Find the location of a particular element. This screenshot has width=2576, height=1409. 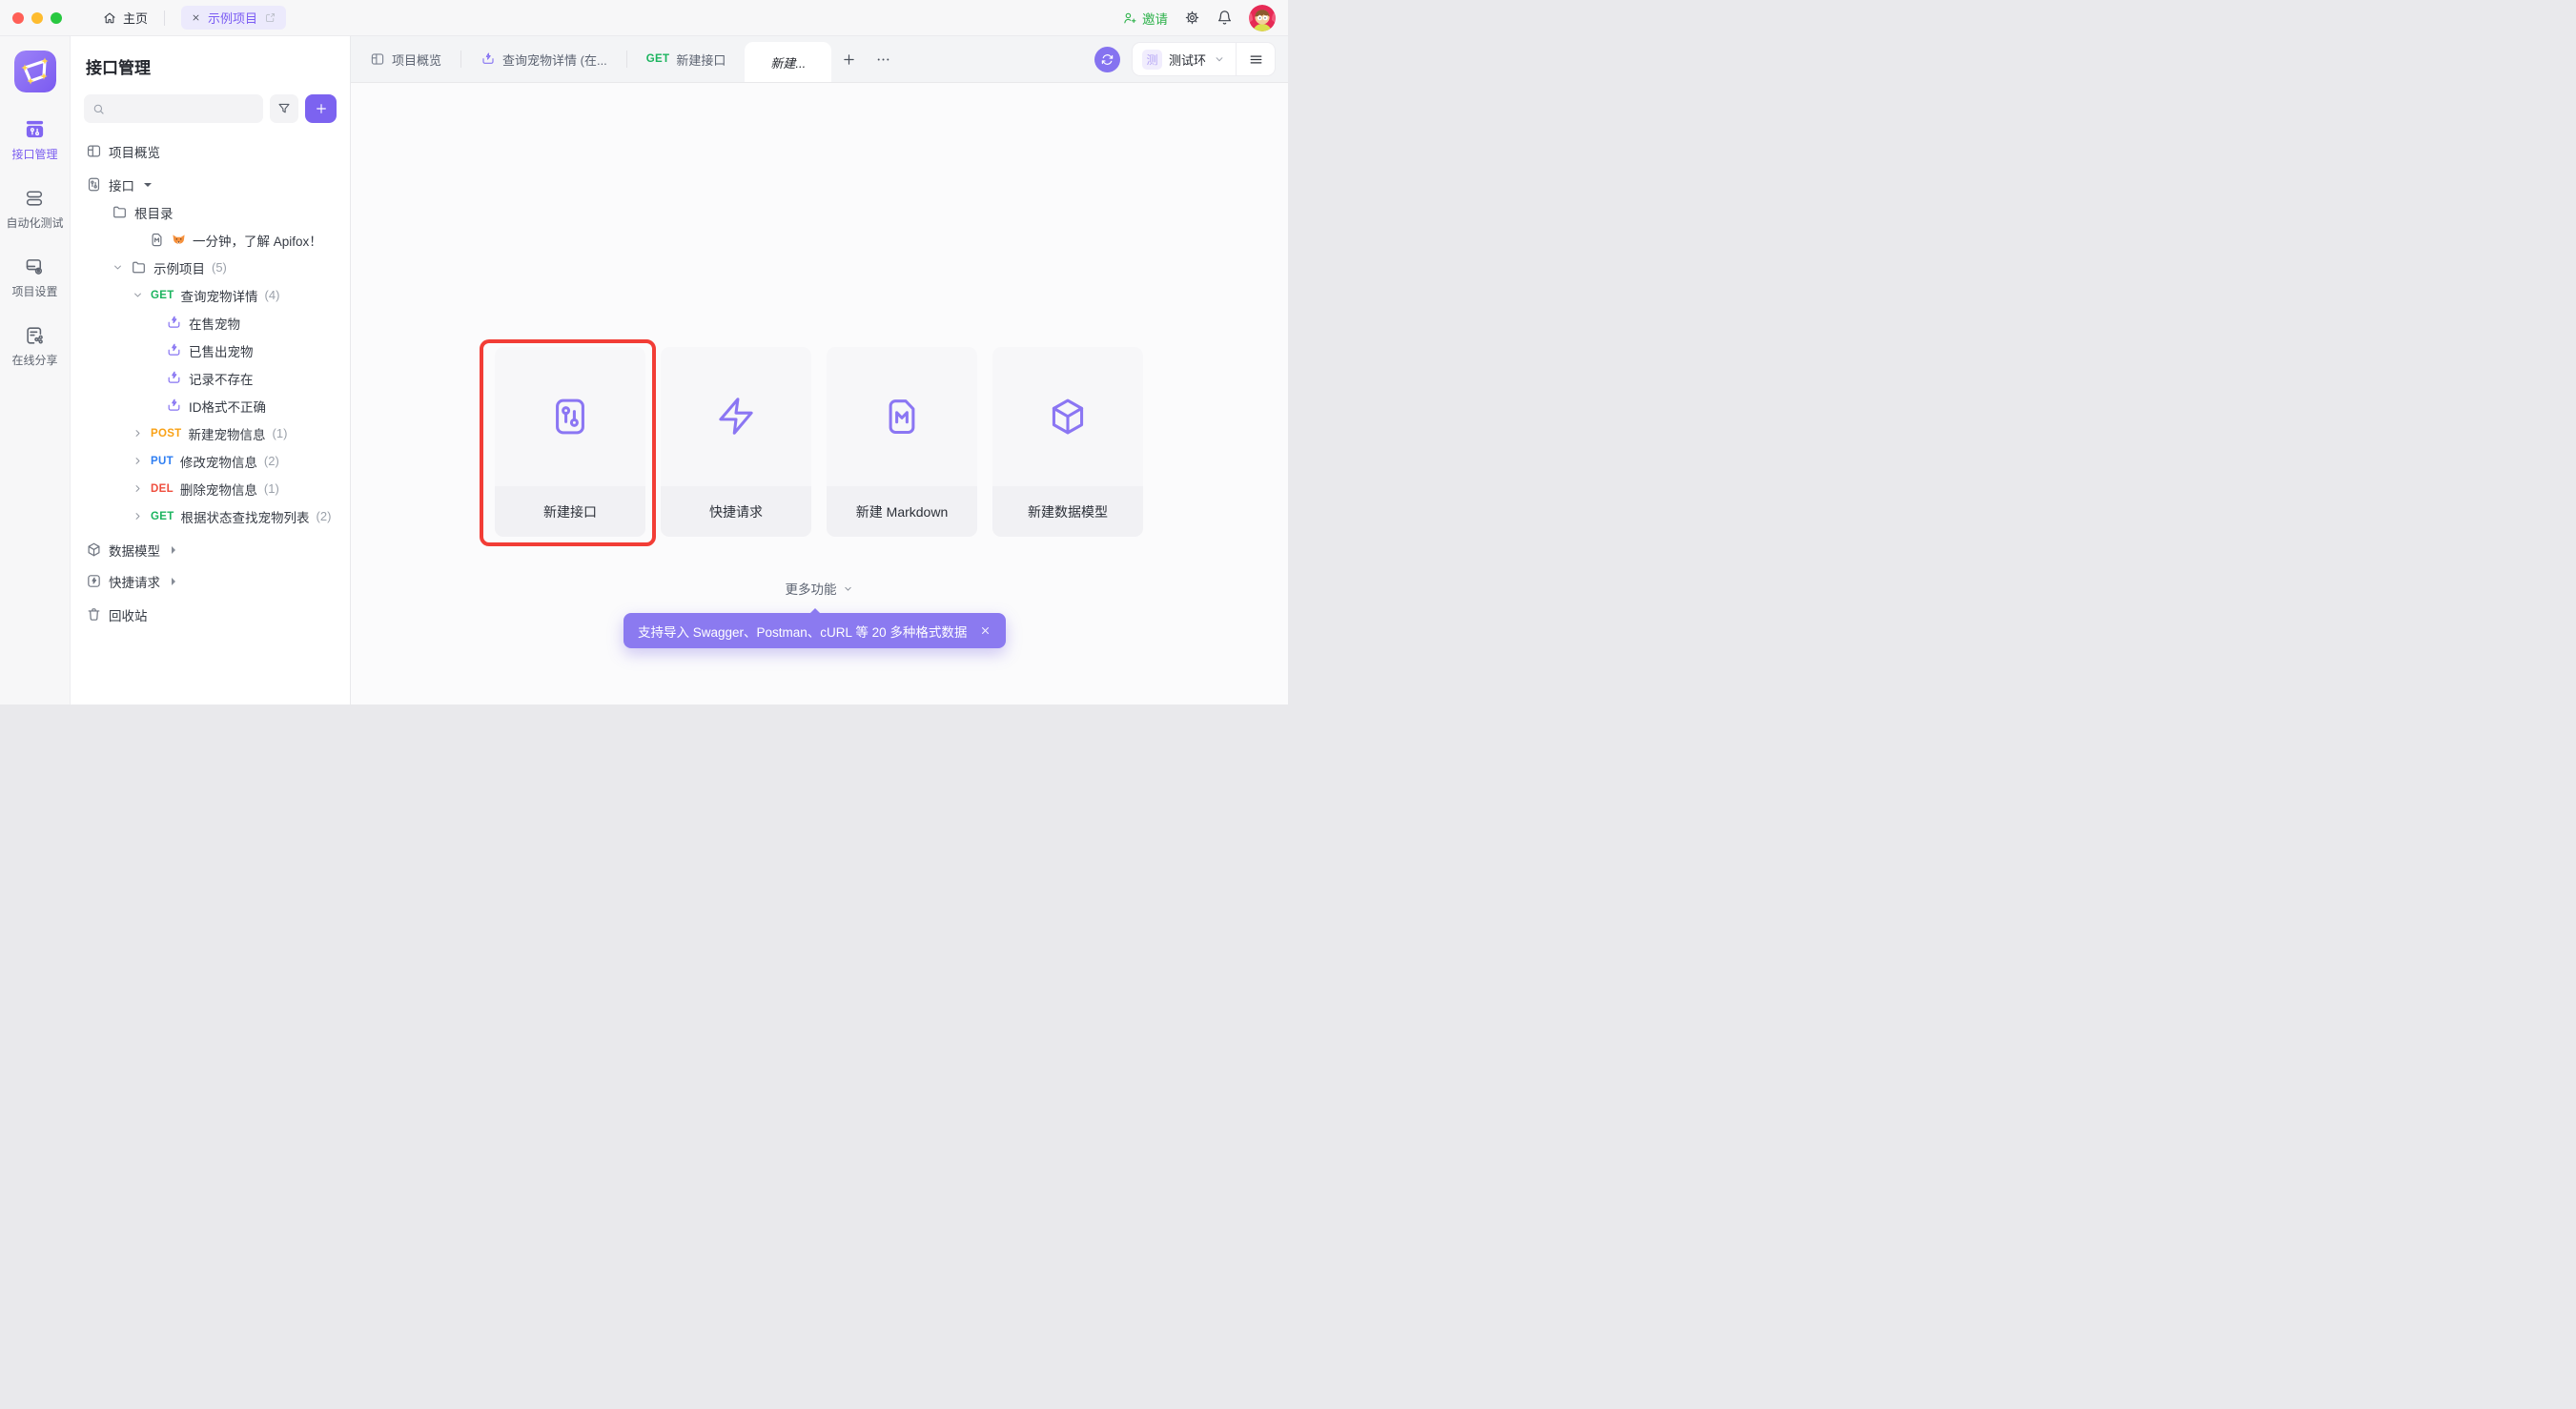

environment-menu-button is located at coordinates (1256, 59).